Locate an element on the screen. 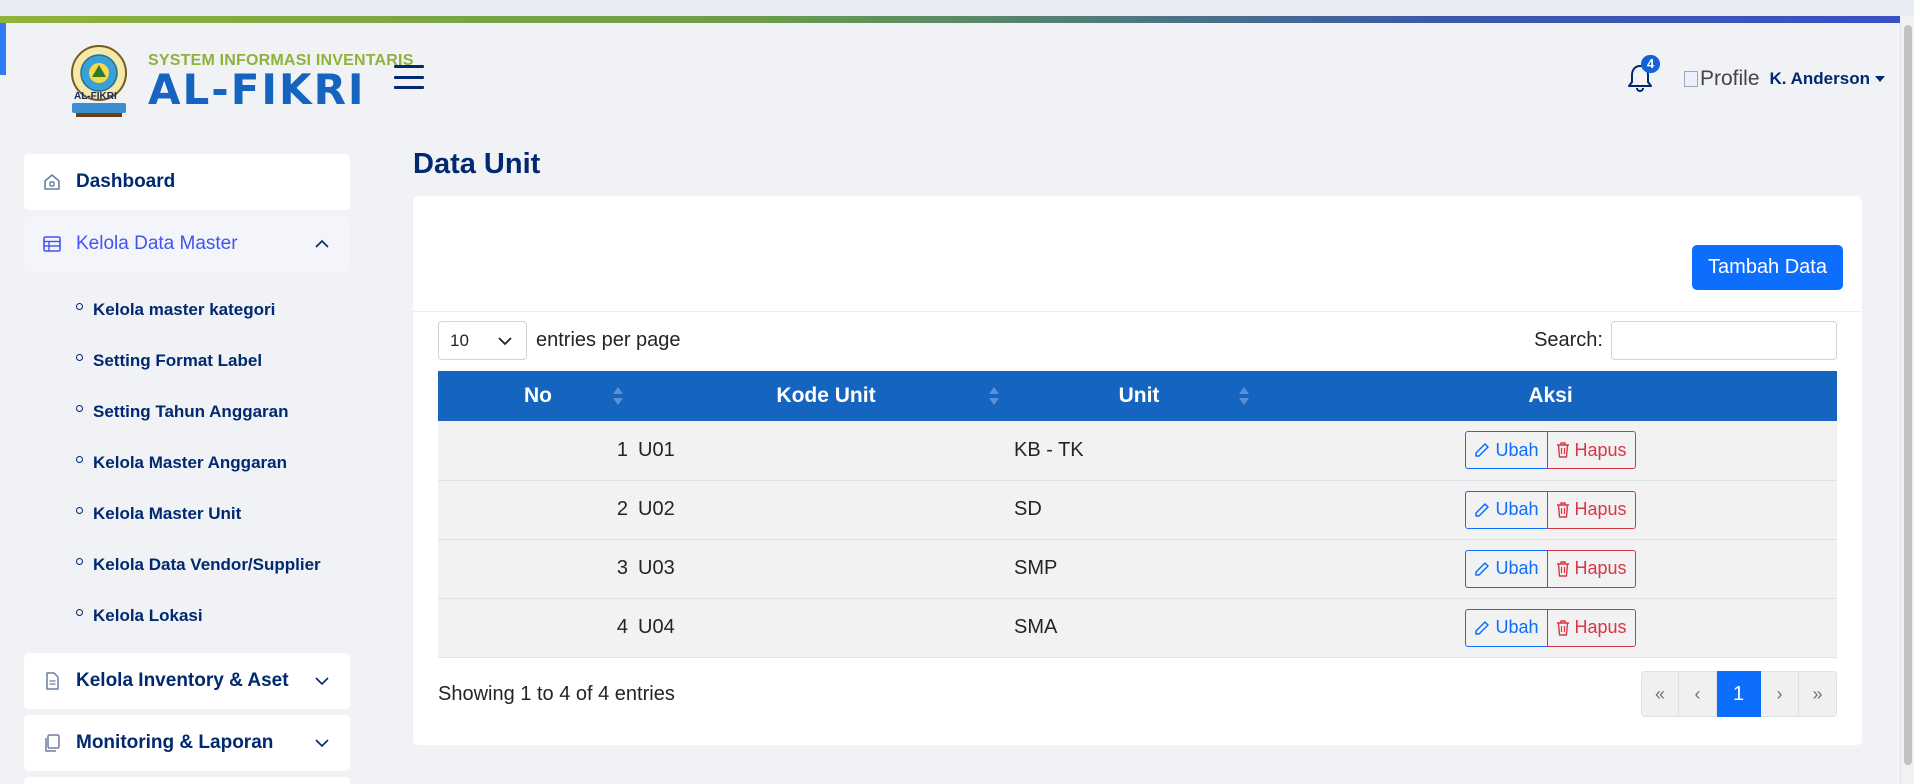 This screenshot has height=784, width=1914. pagination: « ‹ 1 › » is located at coordinates (1739, 694).